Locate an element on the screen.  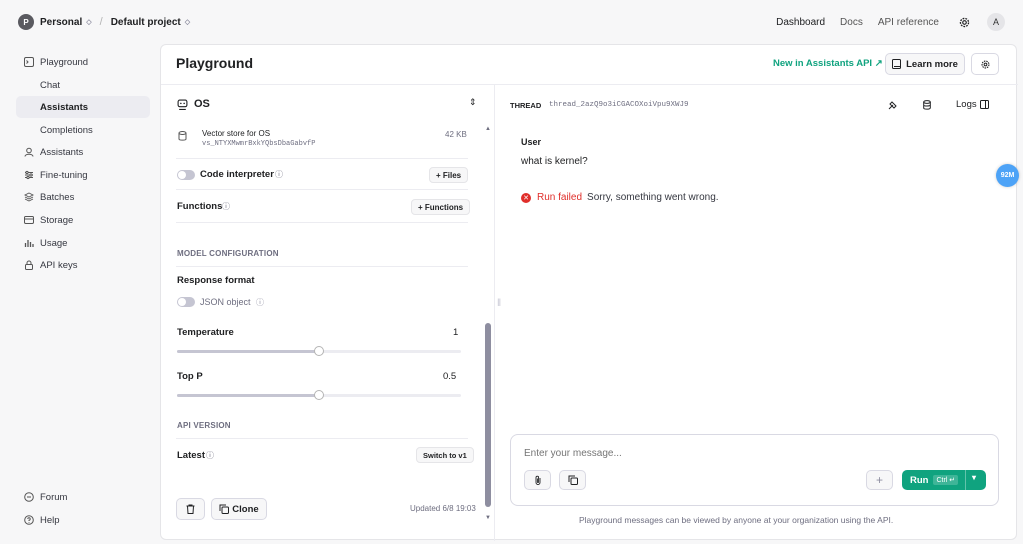
top-p-value: 0.5 is located at coordinates (449, 376).